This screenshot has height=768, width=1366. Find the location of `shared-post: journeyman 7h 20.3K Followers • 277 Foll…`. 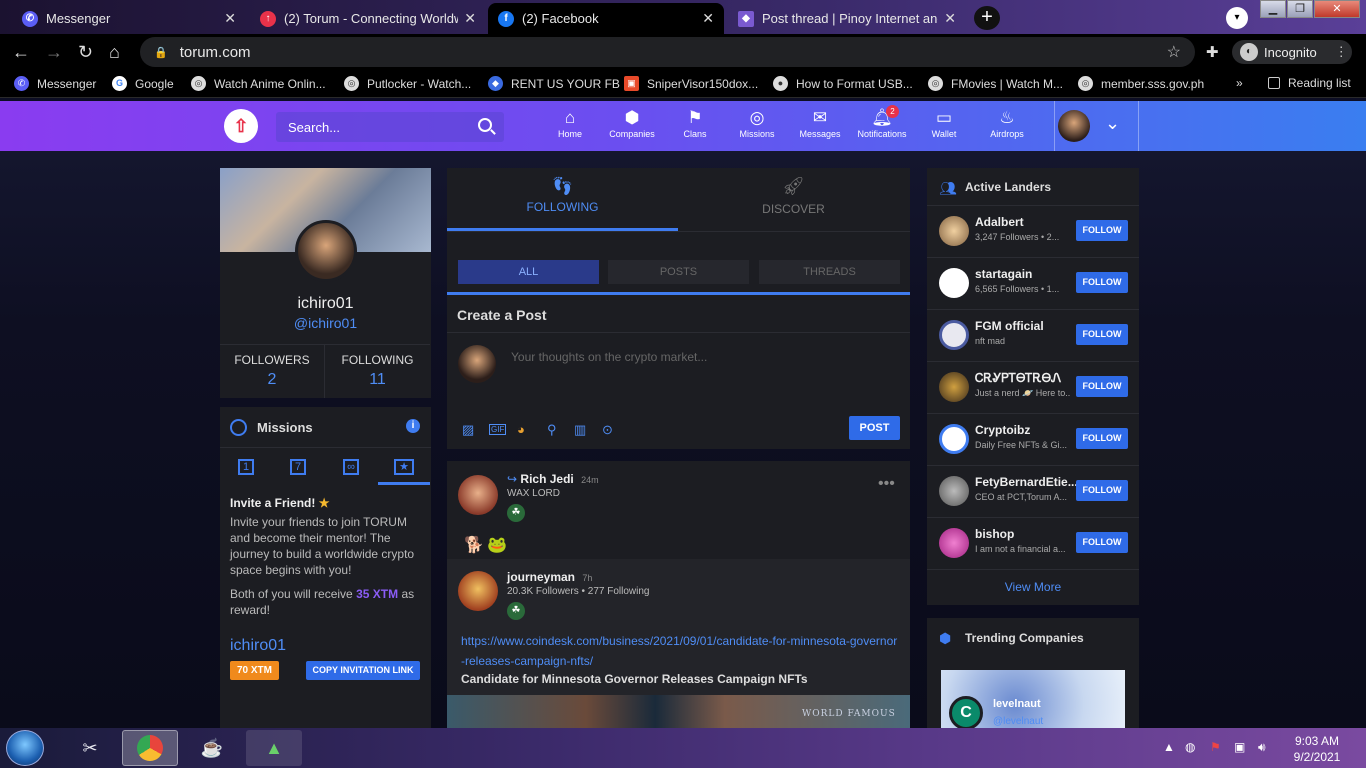

shared-post: journeyman 7h 20.3K Followers • 277 Foll… is located at coordinates (678, 643).